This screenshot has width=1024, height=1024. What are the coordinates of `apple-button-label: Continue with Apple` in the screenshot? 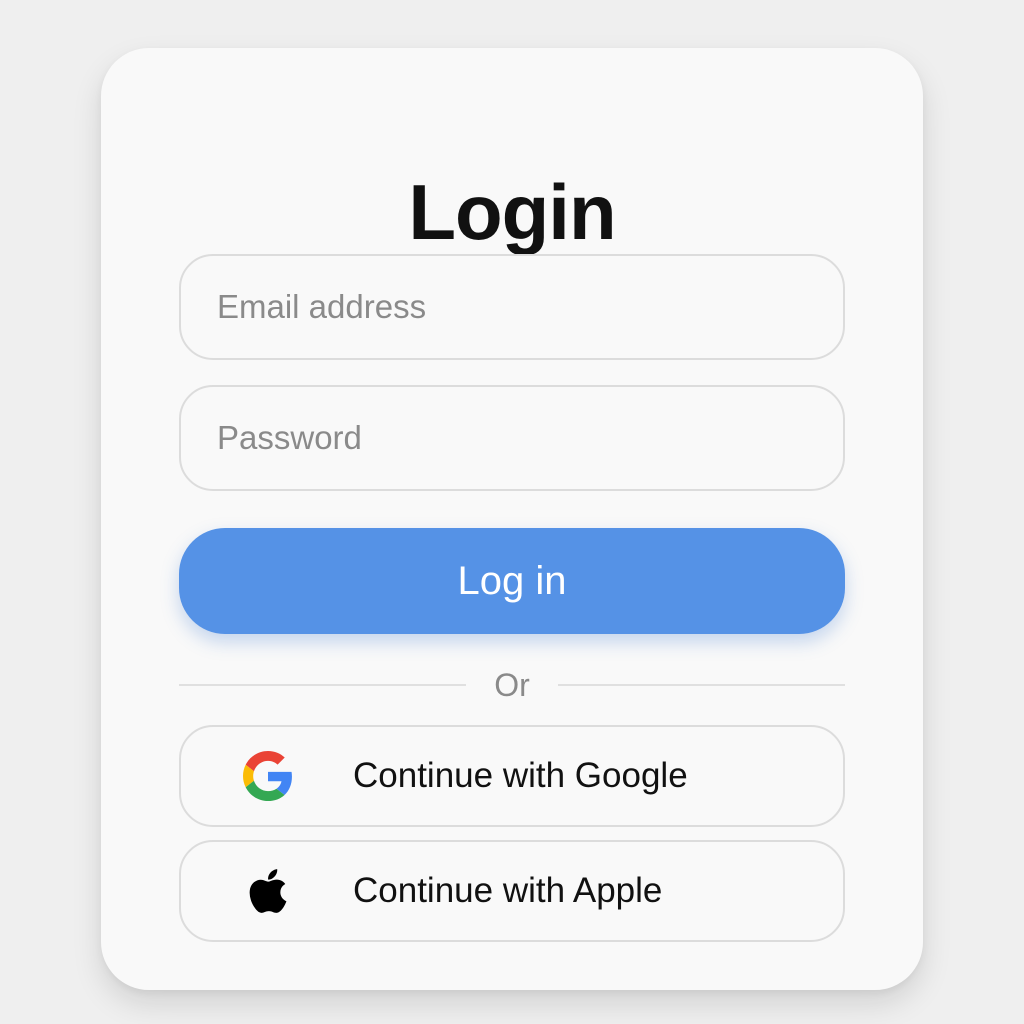 It's located at (508, 890).